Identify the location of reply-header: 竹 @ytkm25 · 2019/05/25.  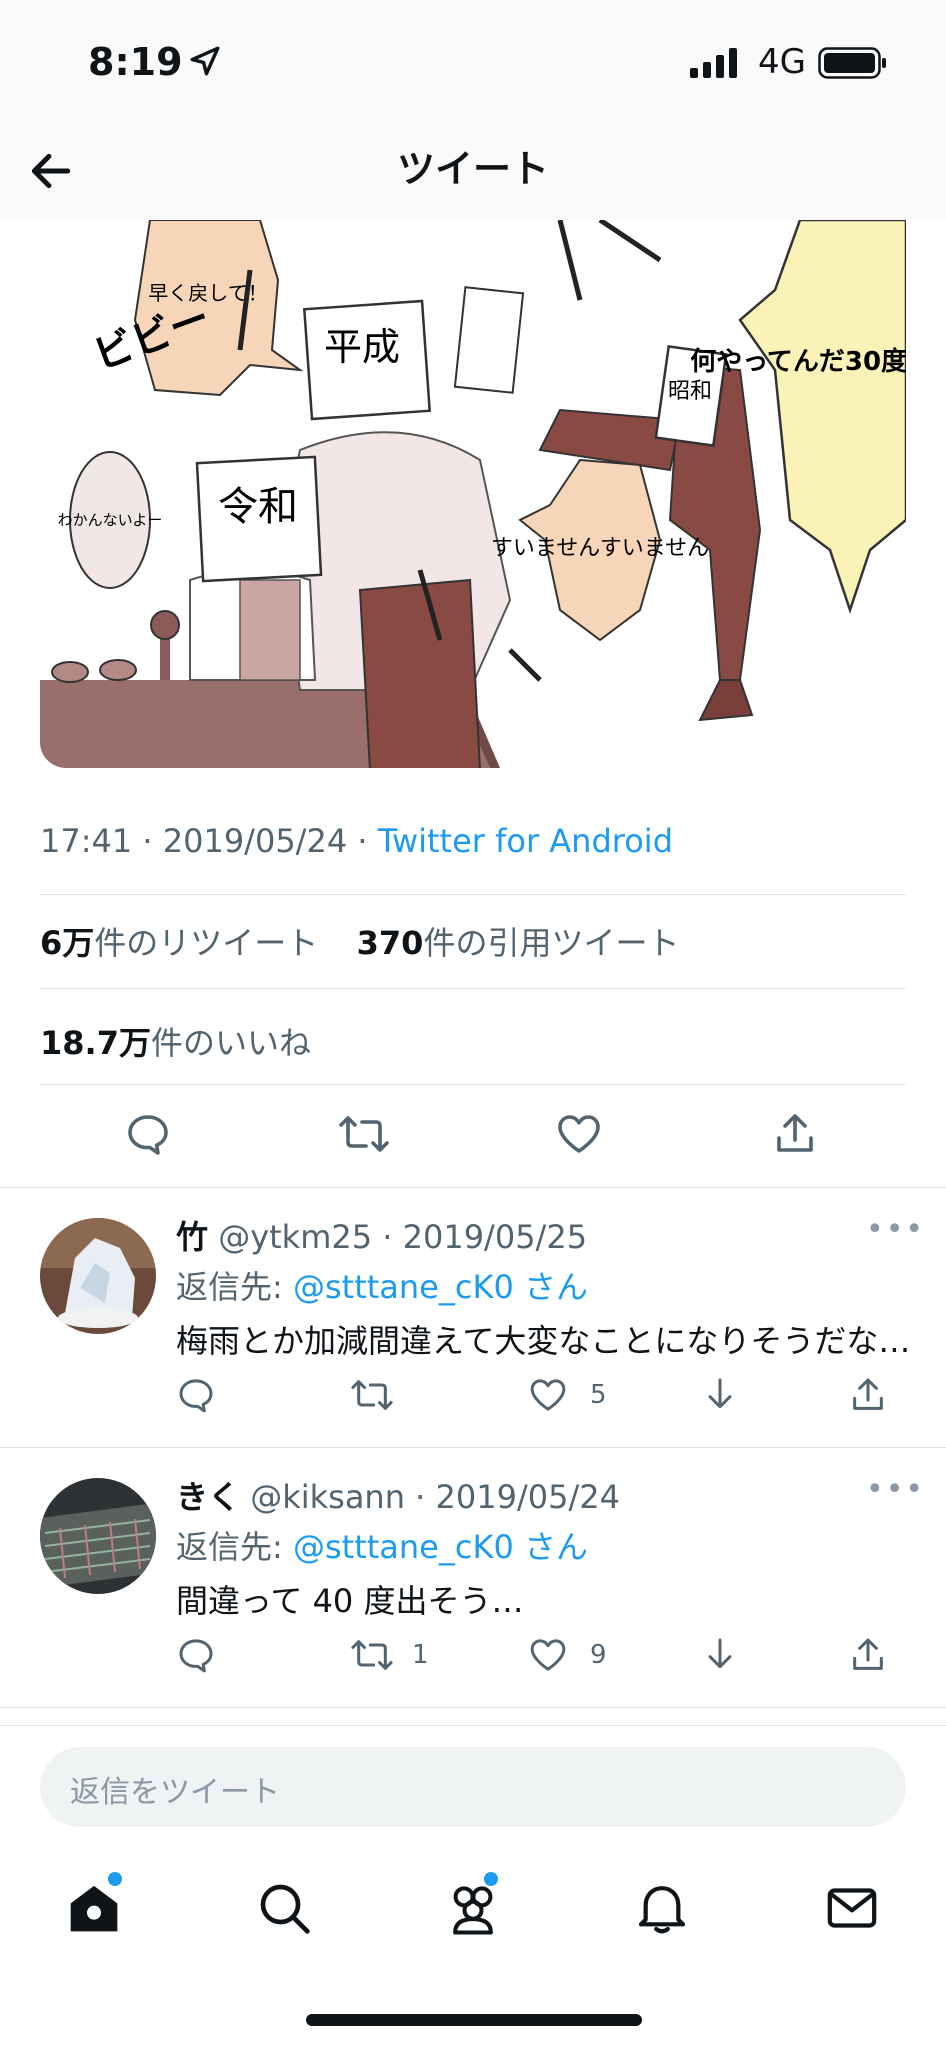
(382, 1237).